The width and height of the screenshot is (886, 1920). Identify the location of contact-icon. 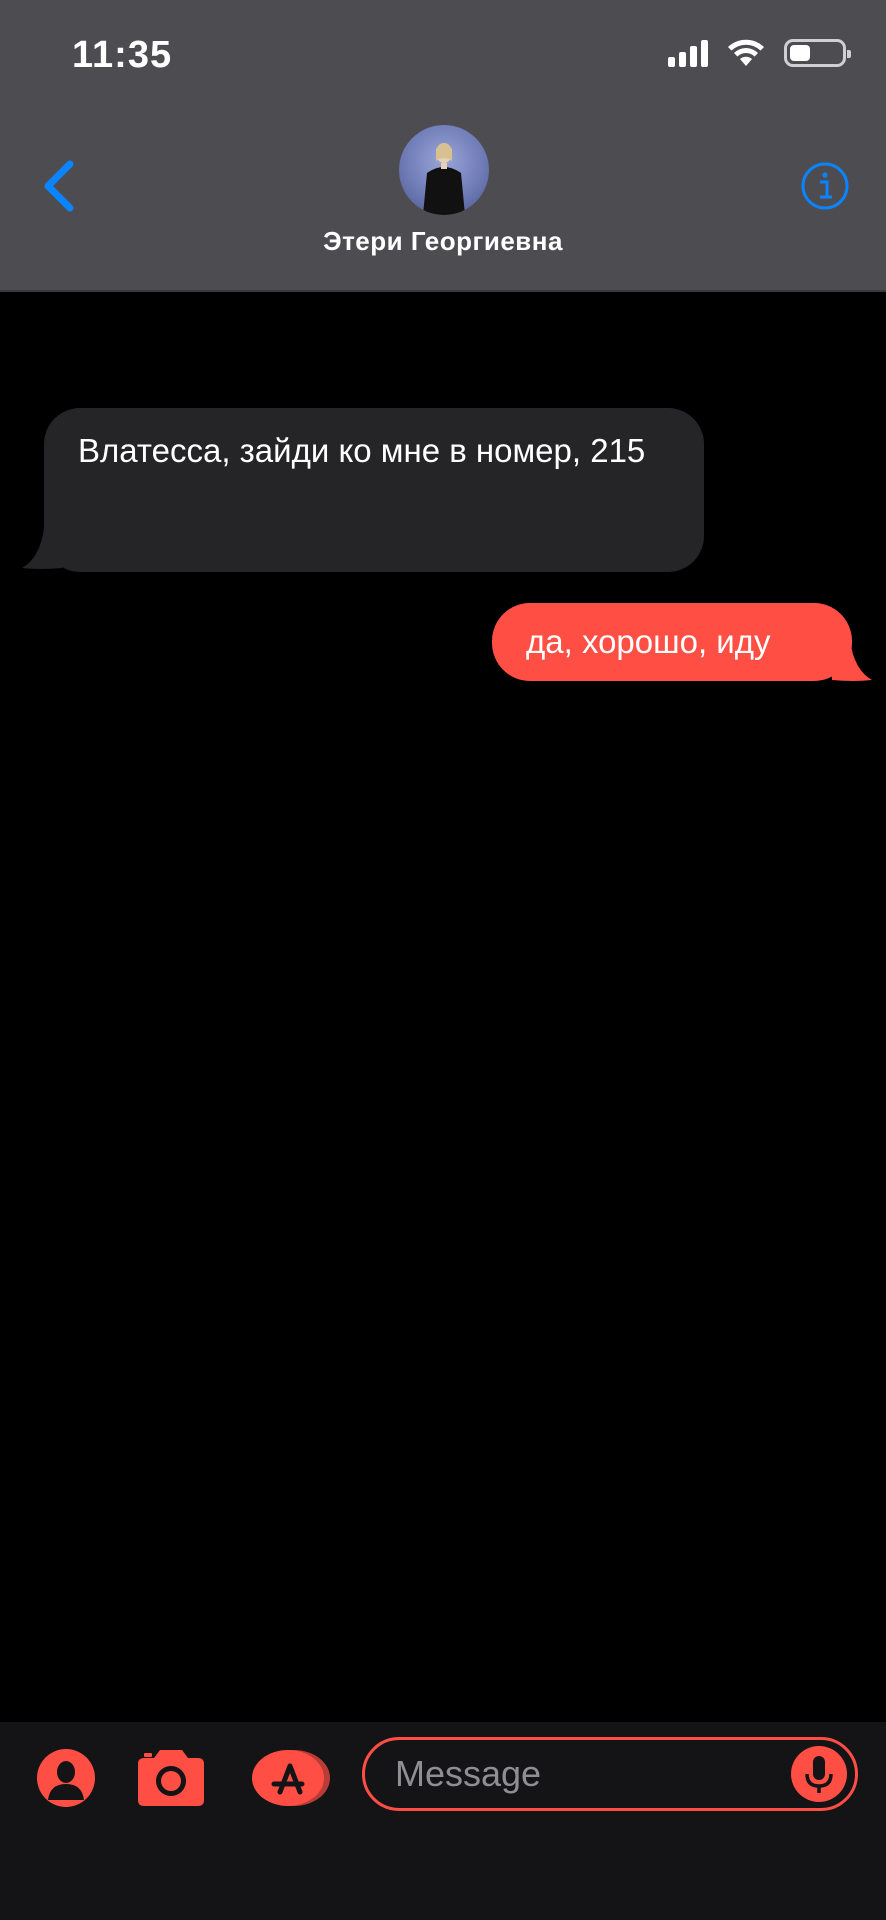
(66, 1778).